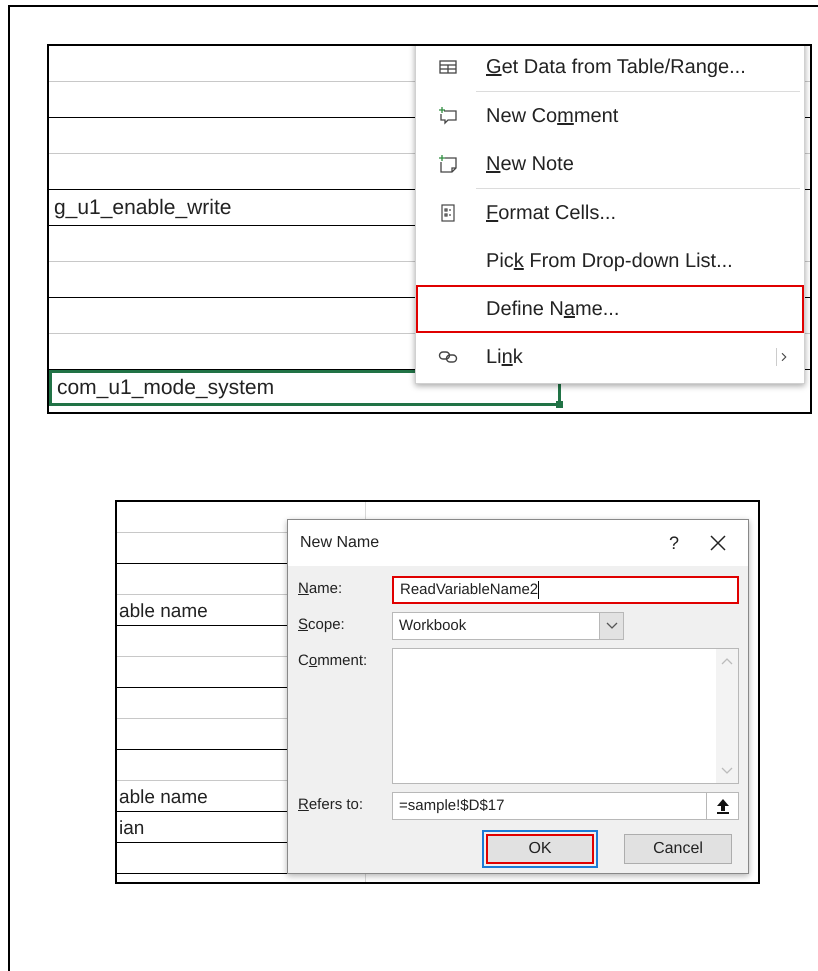  I want to click on scrollbar, so click(727, 716).